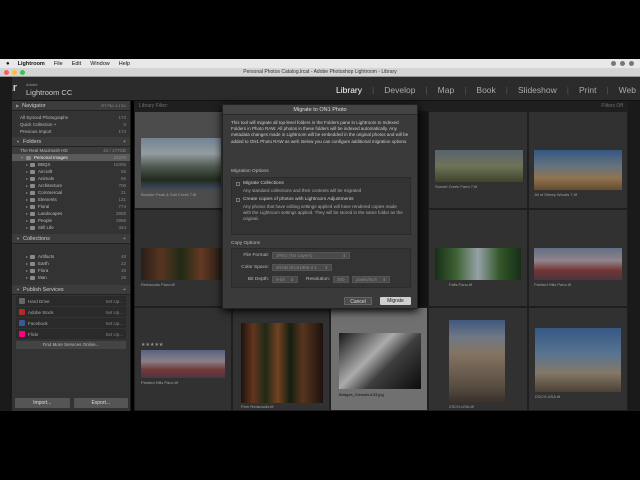 This screenshot has width=640, height=480. Describe the element at coordinates (71, 290) in the screenshot. I see `publish-services-header: ▼ Publish Services +` at that location.